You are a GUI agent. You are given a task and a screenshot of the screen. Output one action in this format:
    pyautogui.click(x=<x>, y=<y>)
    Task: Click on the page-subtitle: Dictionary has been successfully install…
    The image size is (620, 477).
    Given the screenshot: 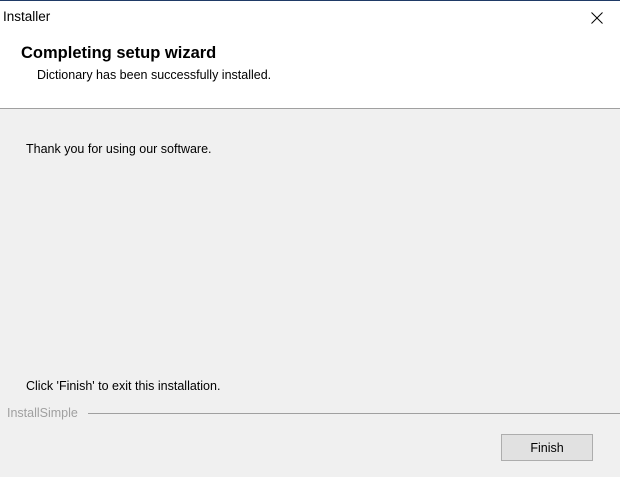 What is the action you would take?
    pyautogui.click(x=154, y=75)
    